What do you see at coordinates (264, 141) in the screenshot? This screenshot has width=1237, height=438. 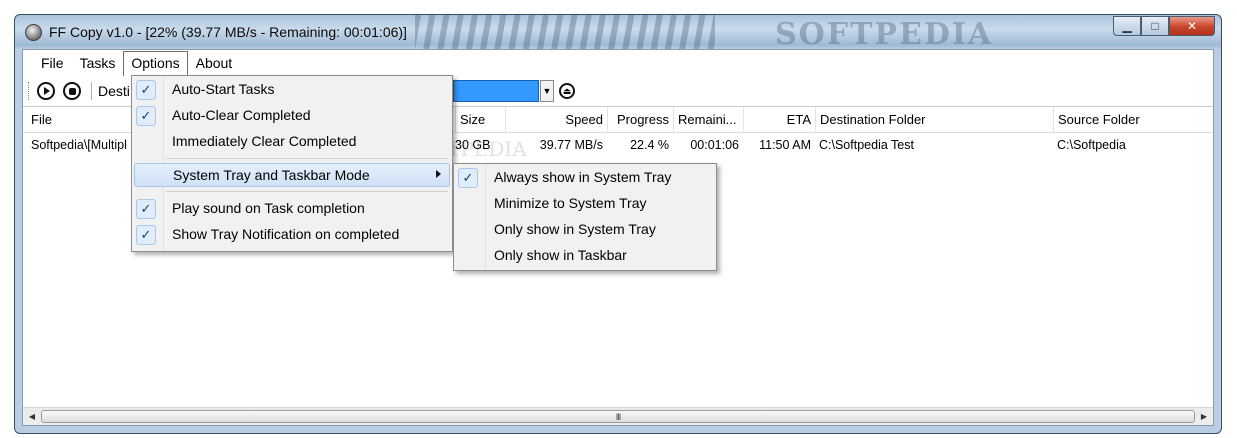 I see `menu-item-label: Immediately Clear Completed` at bounding box center [264, 141].